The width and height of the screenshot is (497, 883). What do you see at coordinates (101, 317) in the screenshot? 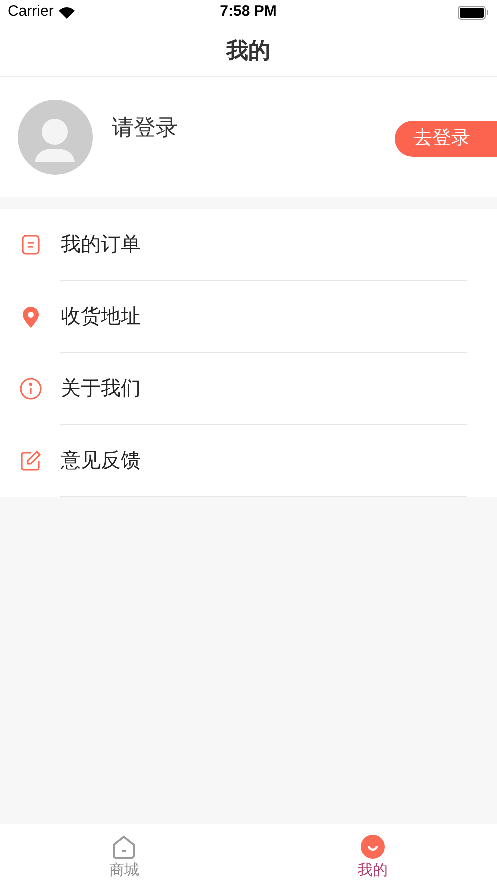
I see `menu-label: 收货地址` at bounding box center [101, 317].